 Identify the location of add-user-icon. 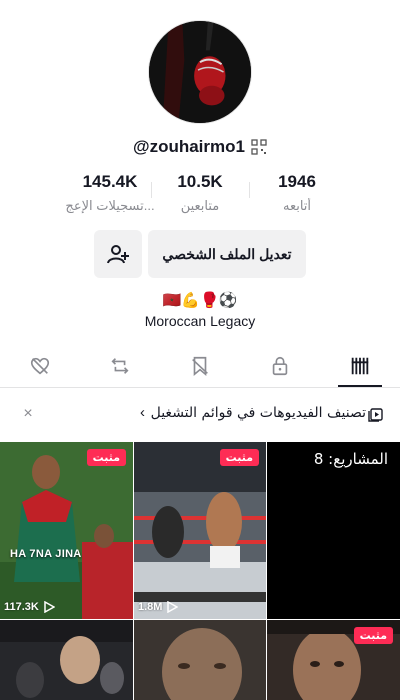
(118, 254).